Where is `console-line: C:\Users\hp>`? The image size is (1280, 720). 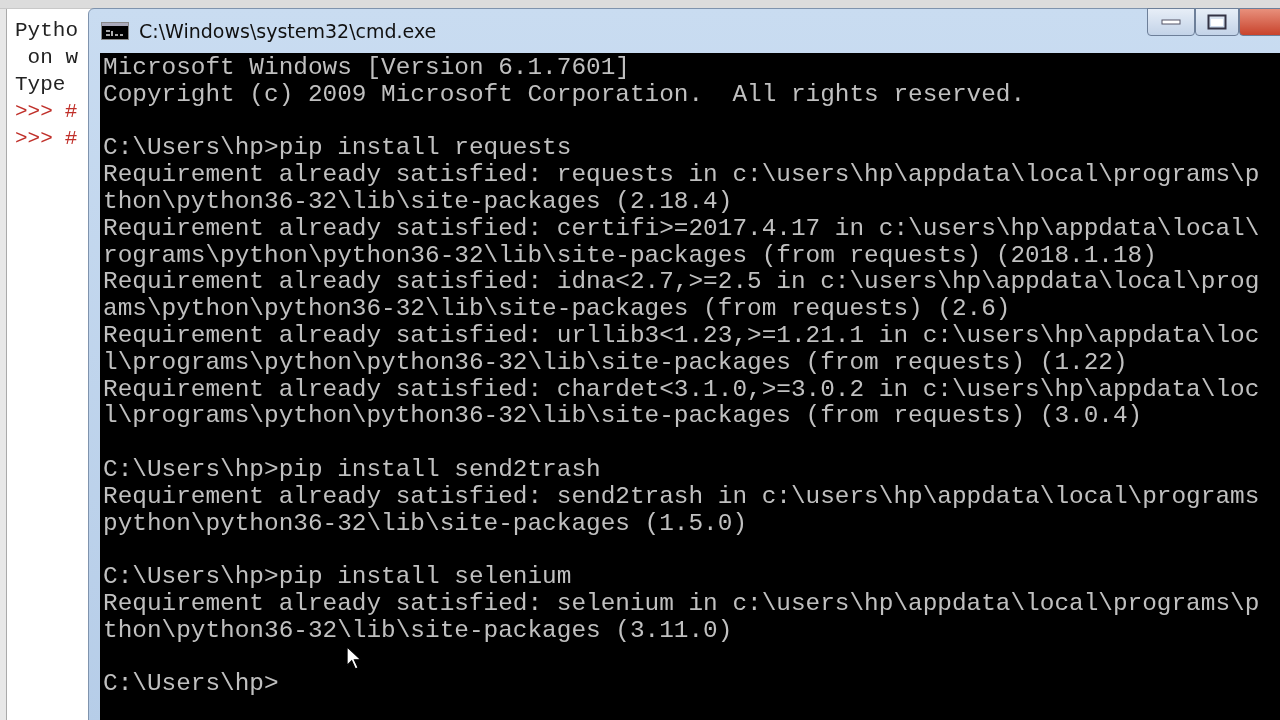 console-line: C:\Users\hp> is located at coordinates (191, 685).